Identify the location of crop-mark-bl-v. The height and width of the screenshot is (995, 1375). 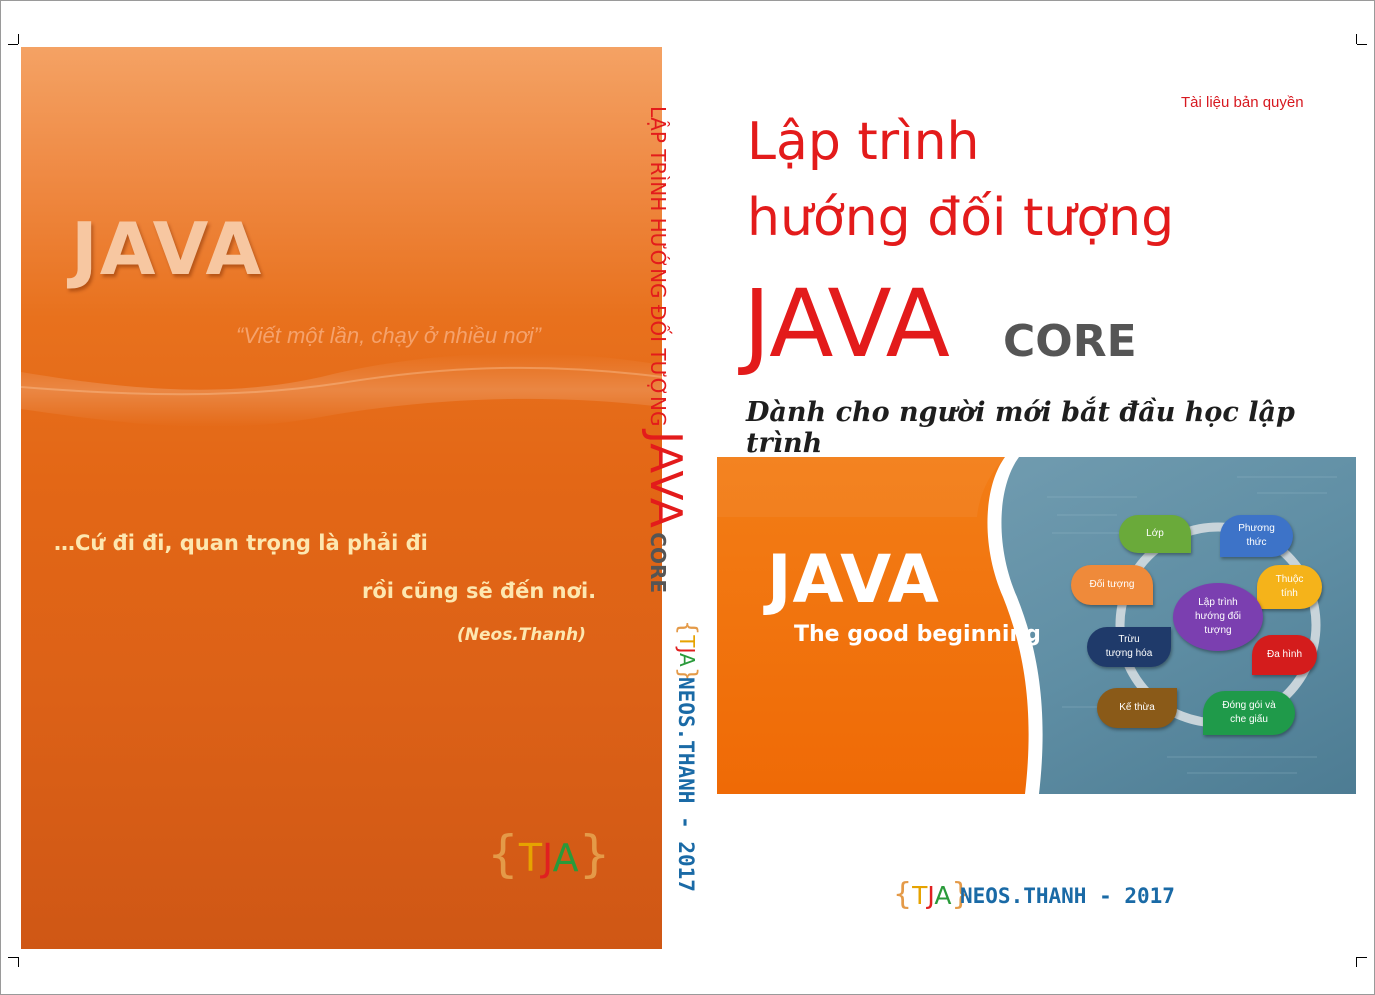
(18, 962).